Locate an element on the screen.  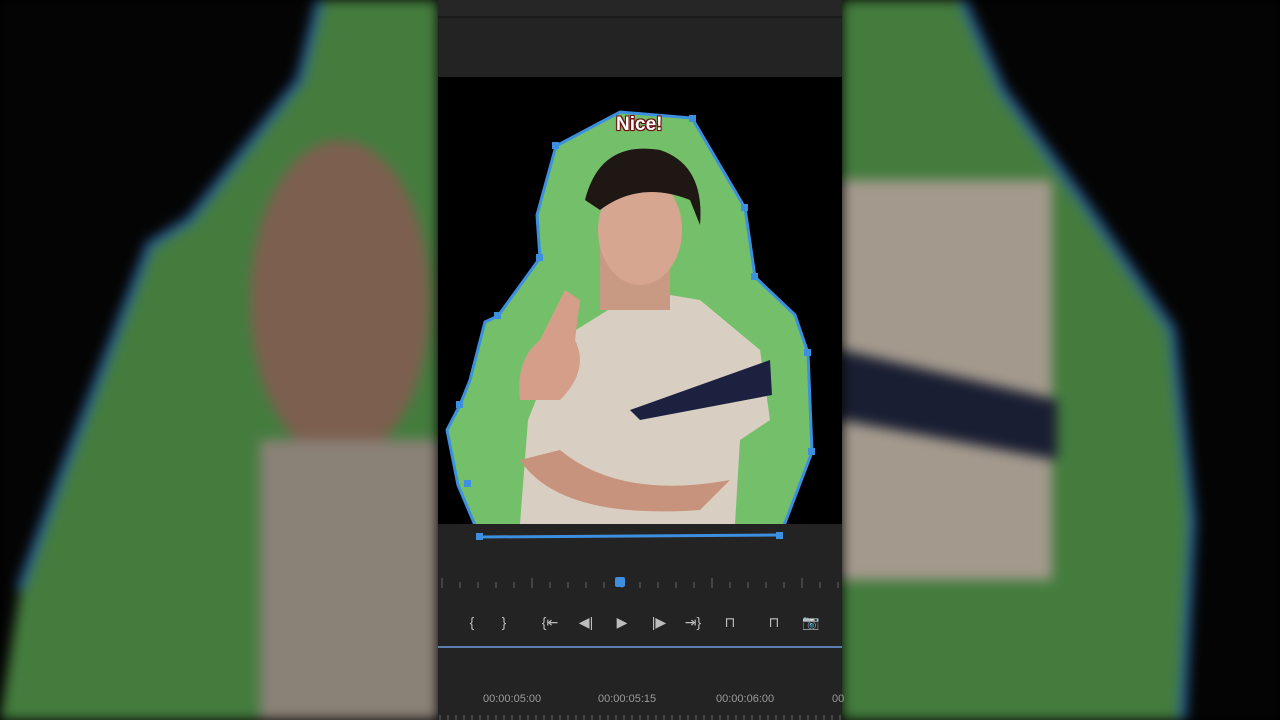
go-to-out-button: ⇥} is located at coordinates (693, 622).